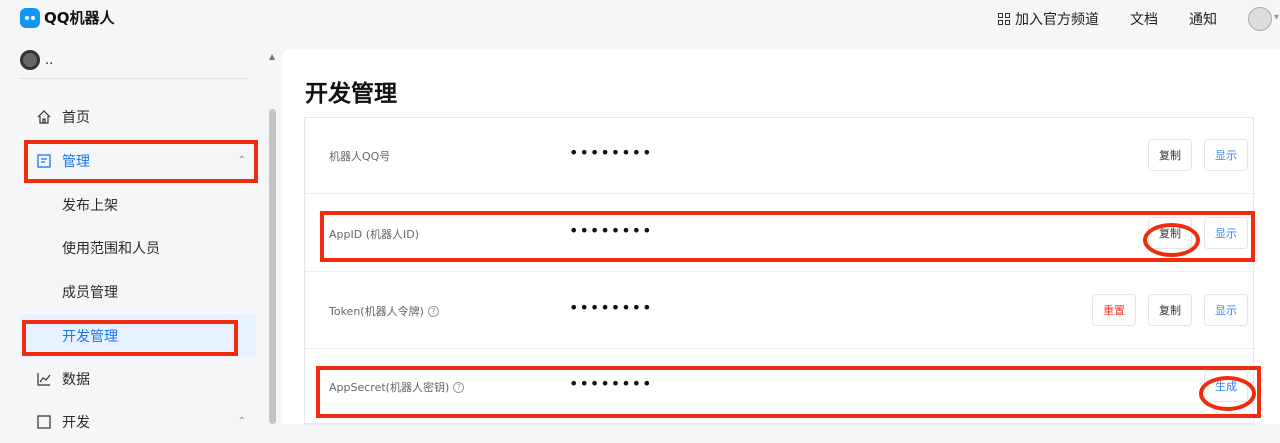  I want to click on sidebar-item-dev-management: 开发管理, so click(138, 335).